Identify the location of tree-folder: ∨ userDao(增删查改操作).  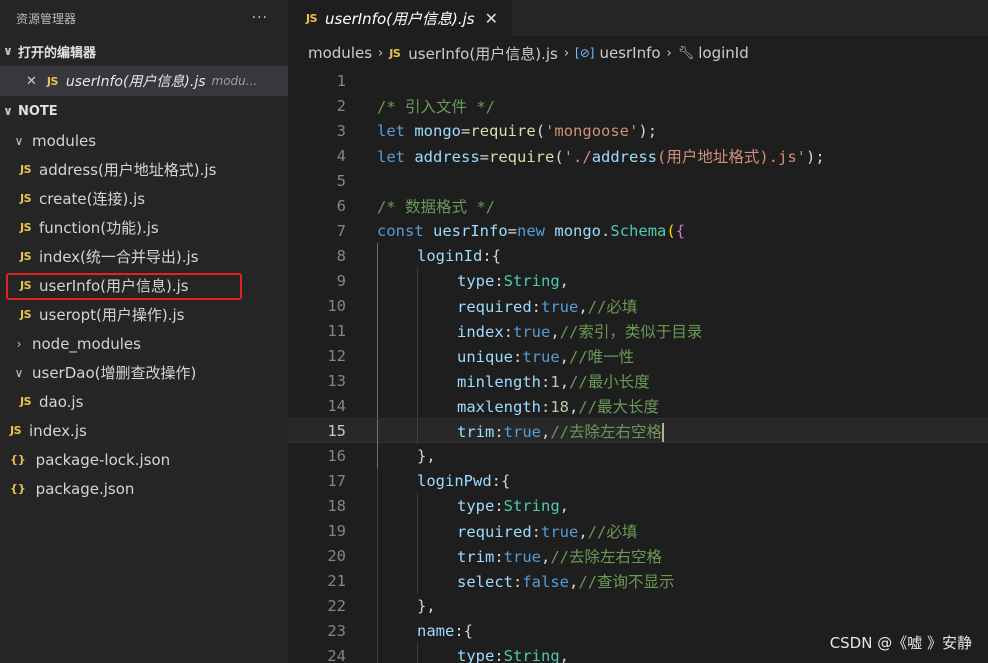
(144, 372).